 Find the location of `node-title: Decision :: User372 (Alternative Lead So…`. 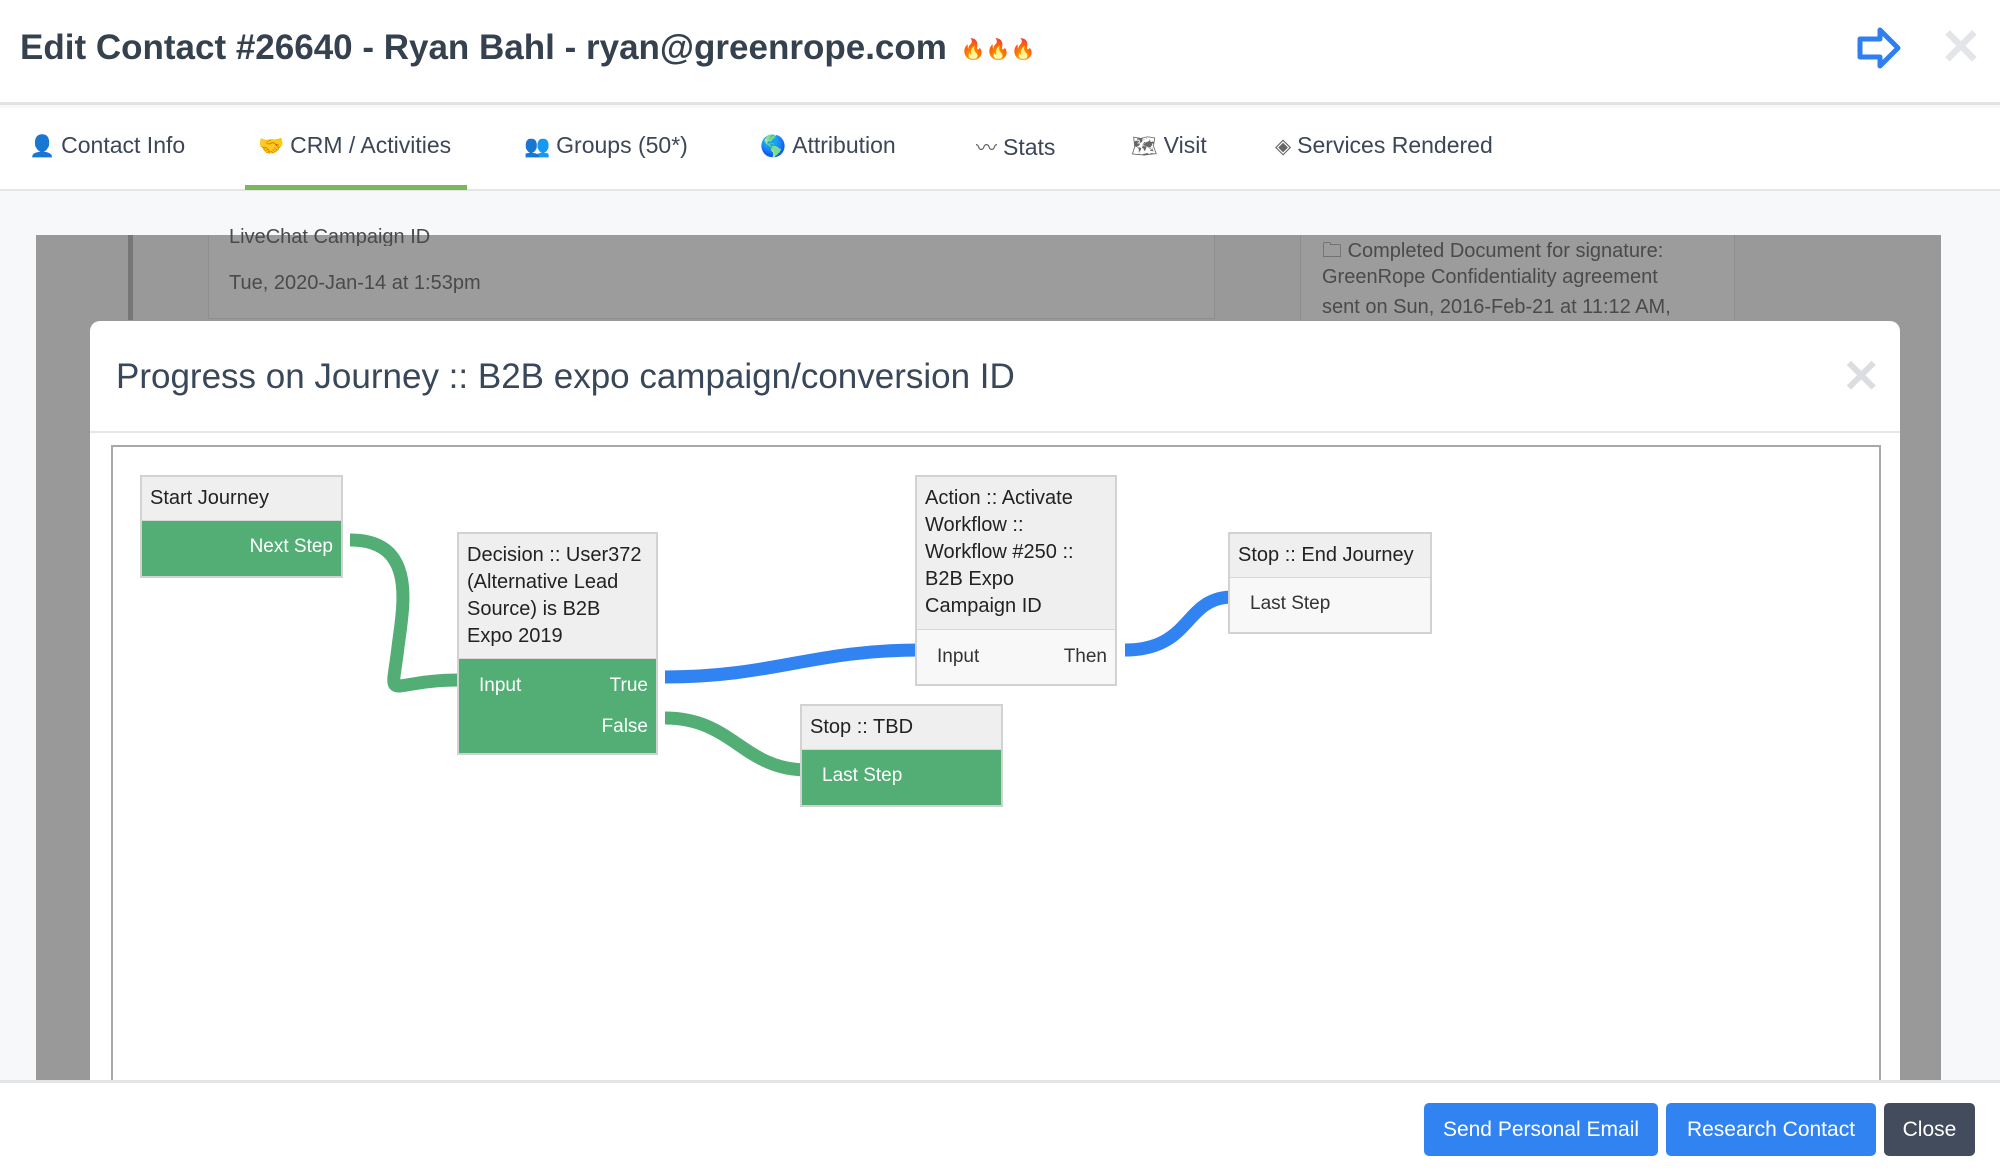

node-title: Decision :: User372 (Alternative Lead So… is located at coordinates (557, 596).